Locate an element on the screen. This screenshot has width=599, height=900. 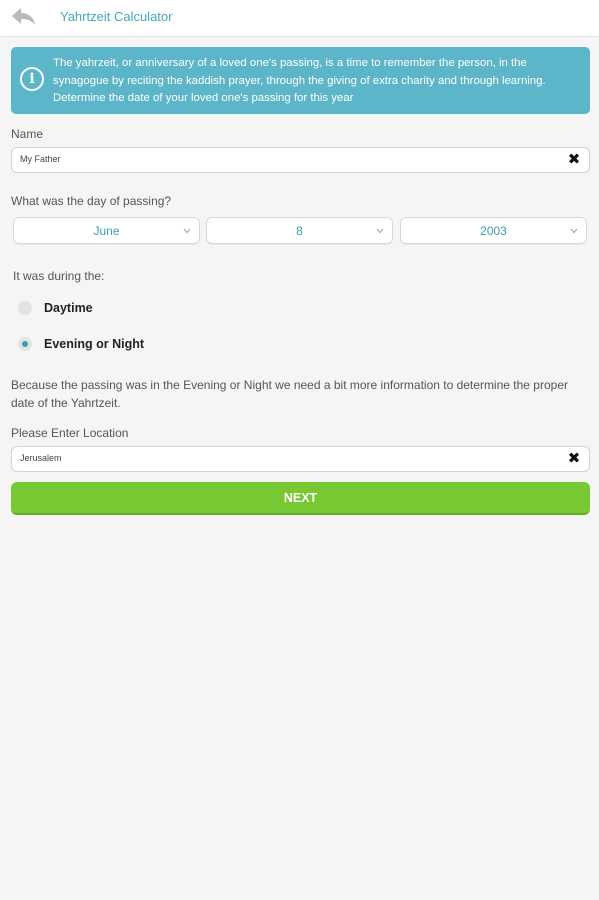
reply-arrow-icon is located at coordinates (23, 16).